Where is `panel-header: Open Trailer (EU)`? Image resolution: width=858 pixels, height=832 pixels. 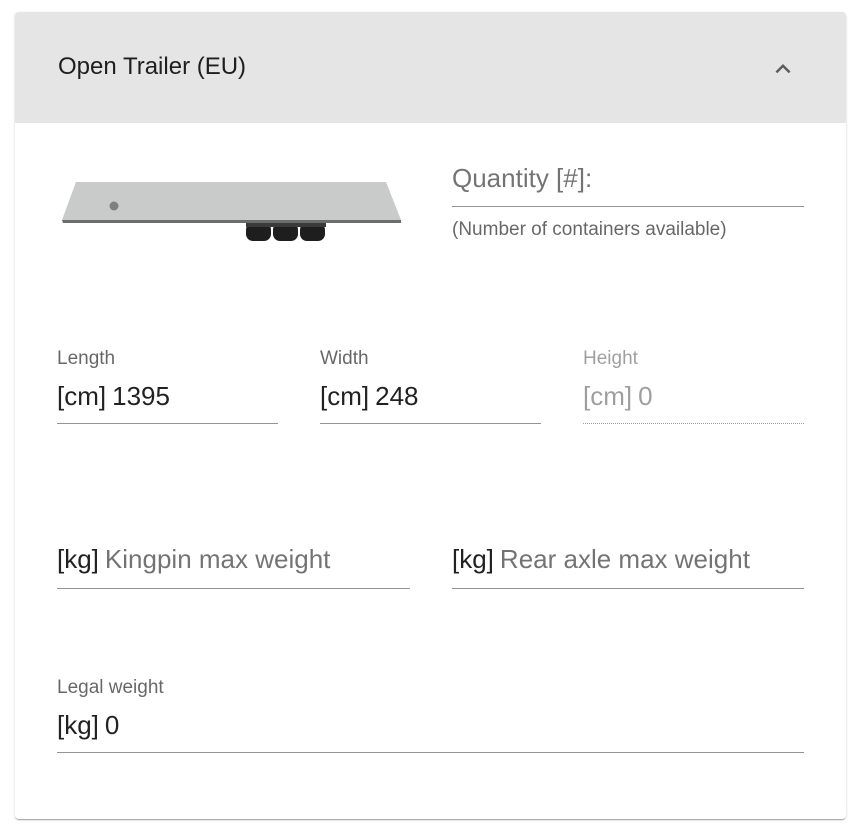 panel-header: Open Trailer (EU) is located at coordinates (430, 67).